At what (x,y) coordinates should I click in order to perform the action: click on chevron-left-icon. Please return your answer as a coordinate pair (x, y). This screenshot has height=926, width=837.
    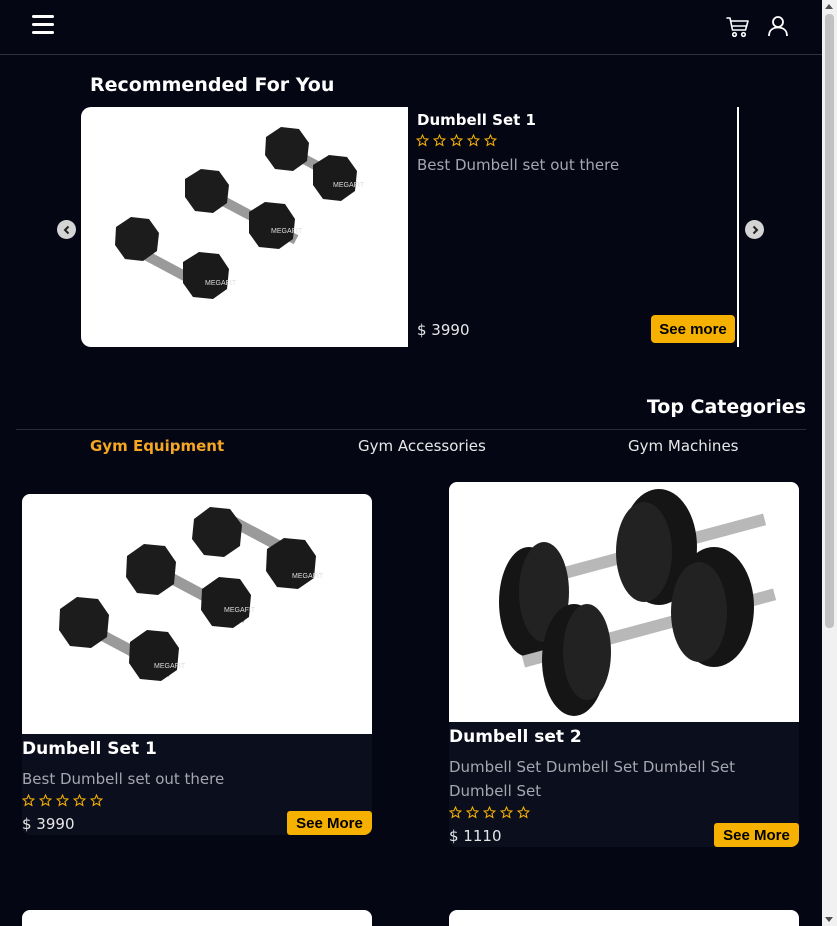
    Looking at the image, I should click on (66, 229).